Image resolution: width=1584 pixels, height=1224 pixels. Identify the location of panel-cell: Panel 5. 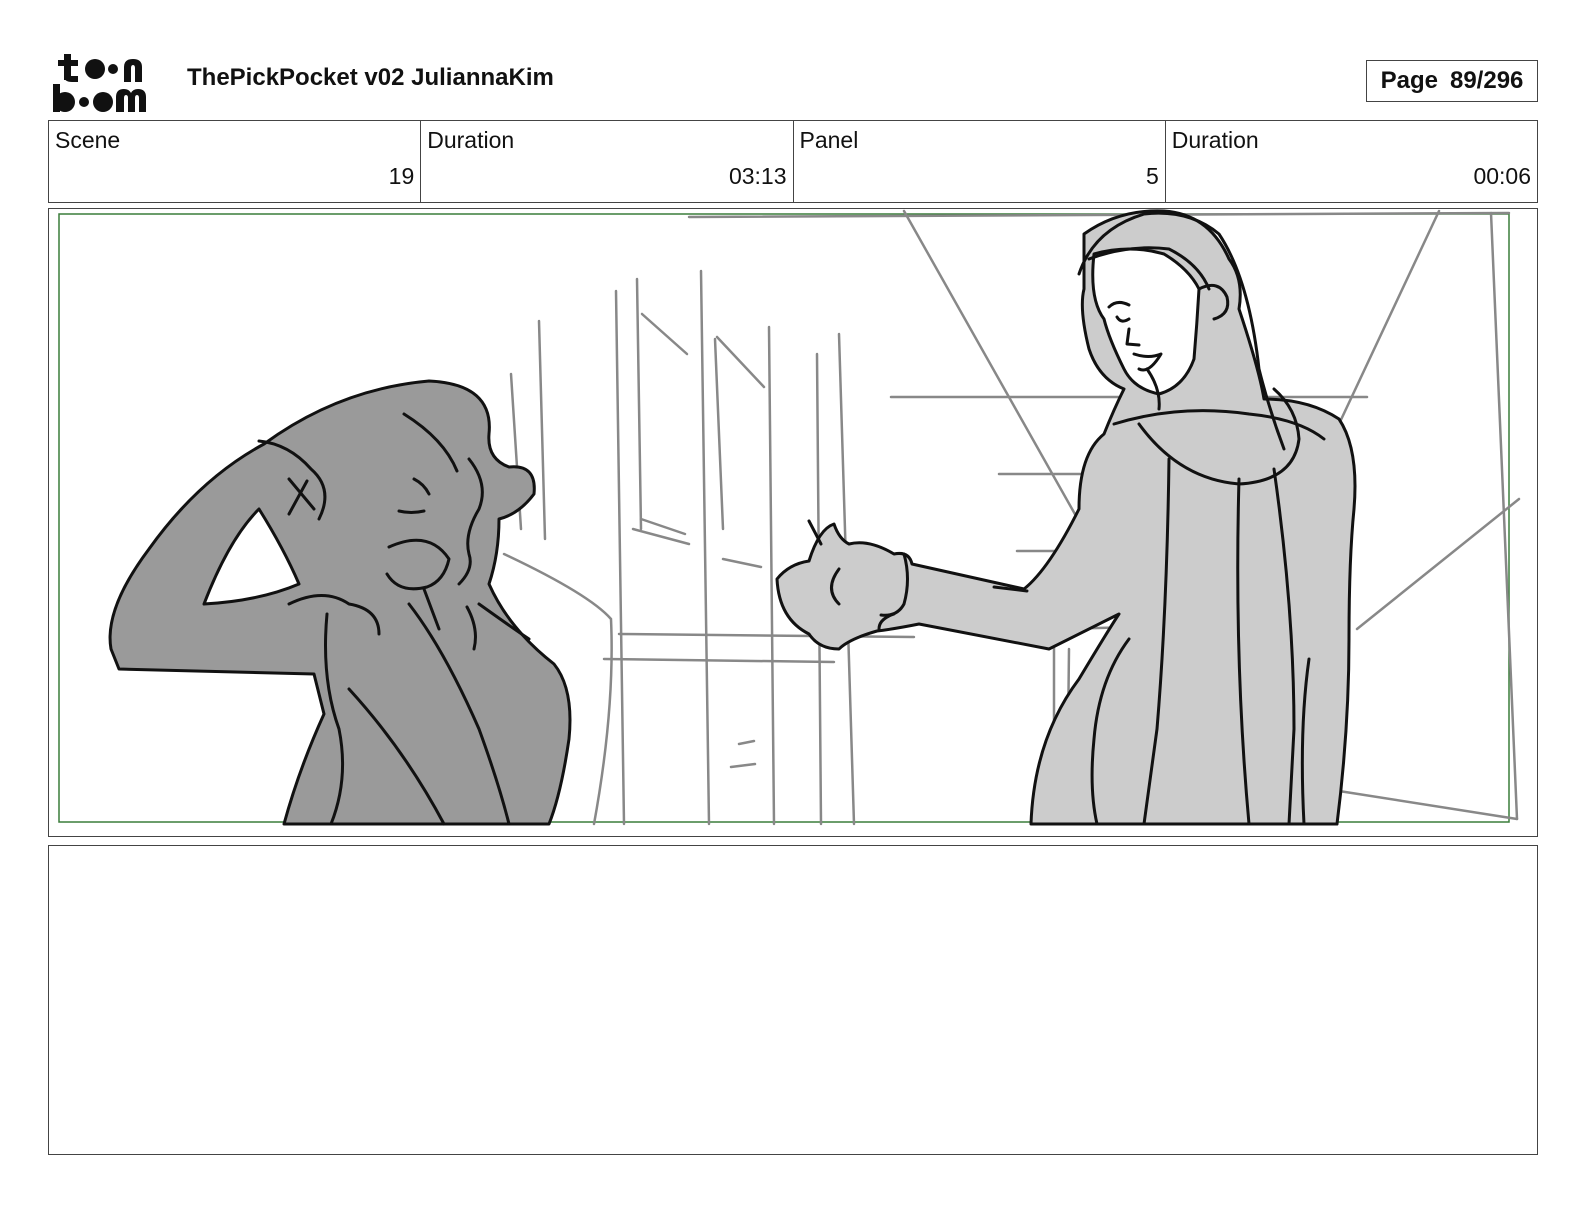
(980, 161).